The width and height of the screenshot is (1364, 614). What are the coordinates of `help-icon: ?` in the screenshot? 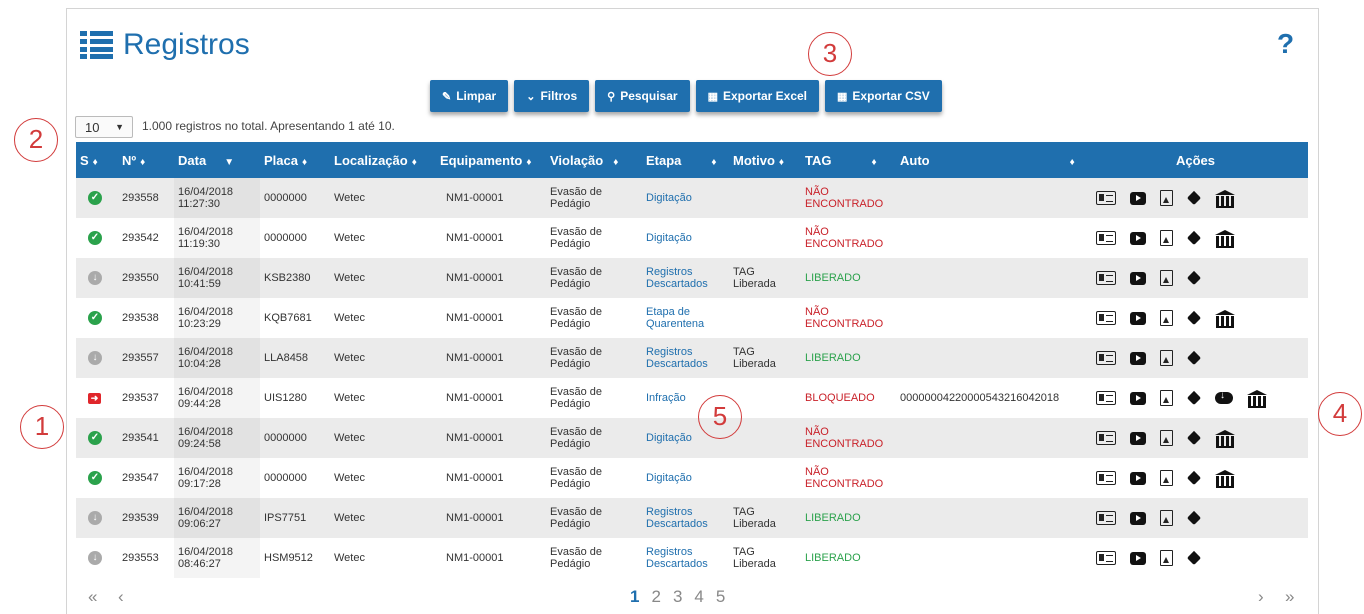 It's located at (1285, 44).